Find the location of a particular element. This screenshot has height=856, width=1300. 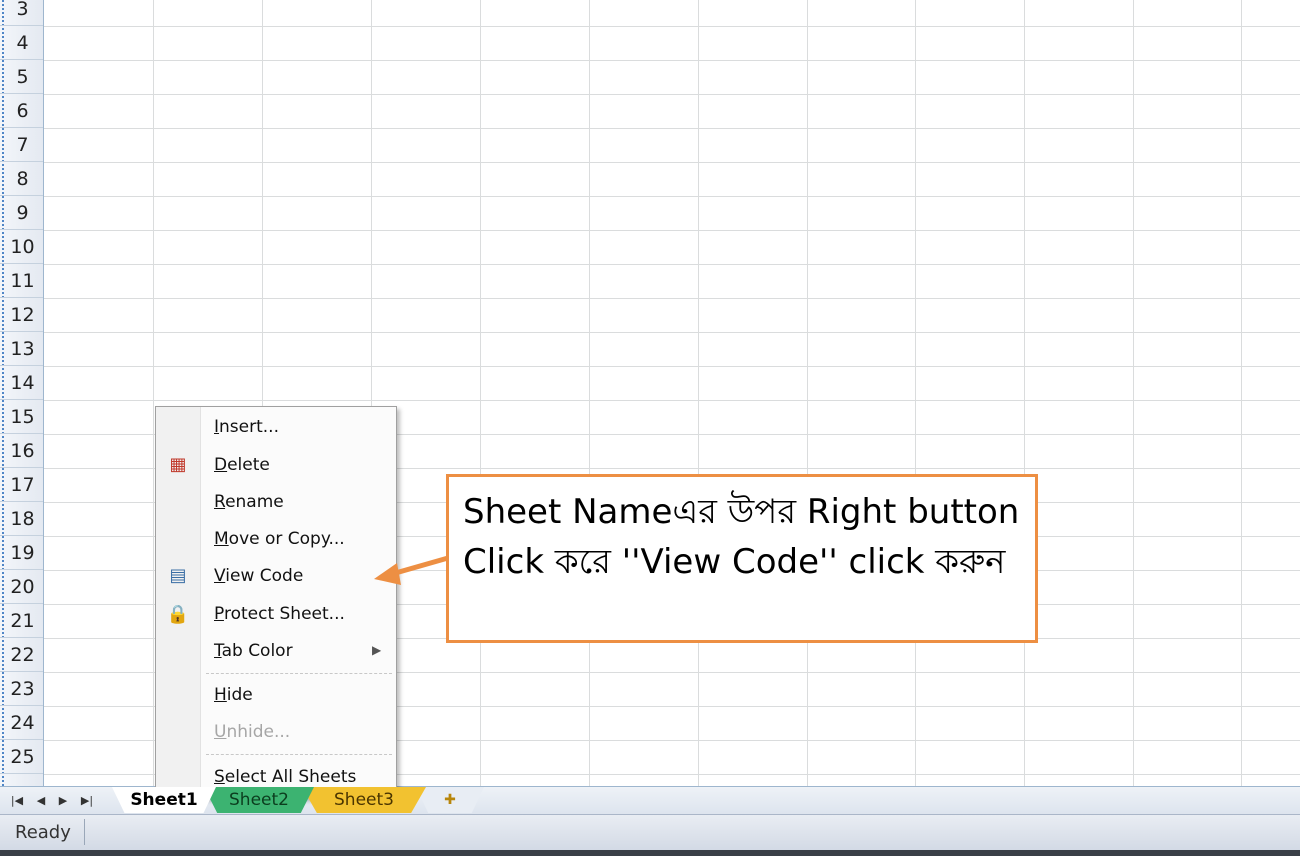

prev-sheet-icon: ◀ is located at coordinates (41, 801).